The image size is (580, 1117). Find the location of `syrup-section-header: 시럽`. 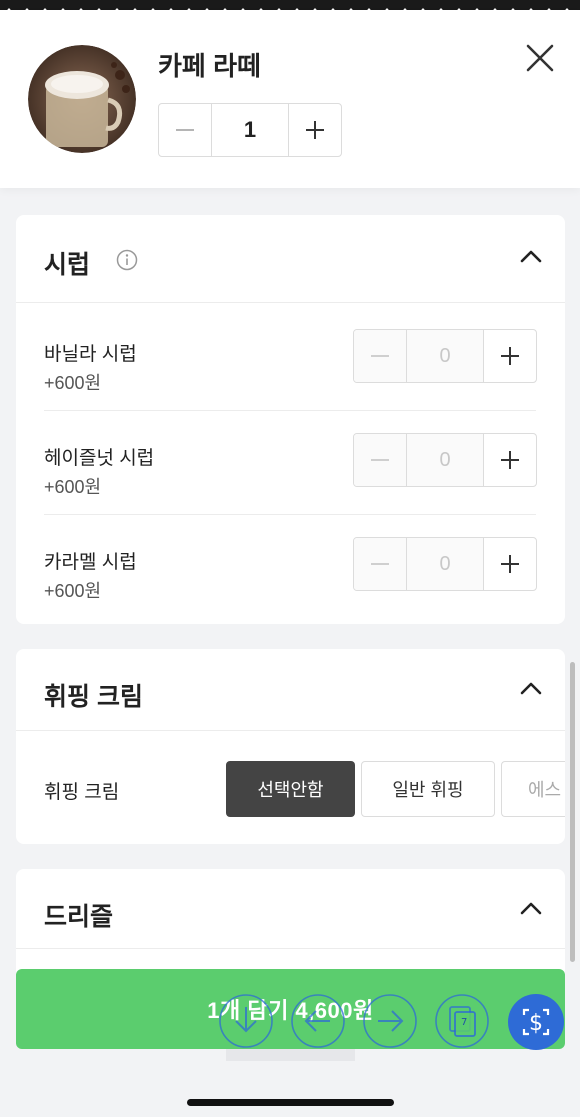

syrup-section-header: 시럽 is located at coordinates (290, 259).